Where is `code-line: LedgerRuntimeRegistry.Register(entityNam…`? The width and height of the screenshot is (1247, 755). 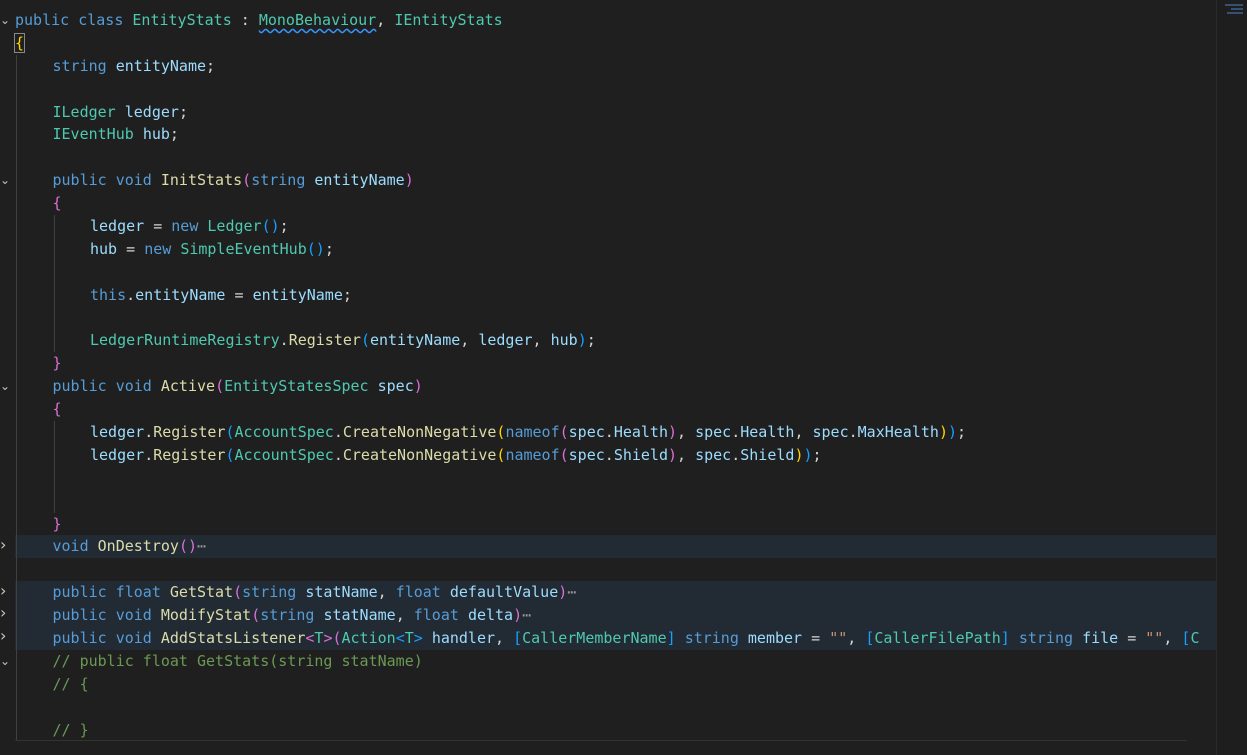 code-line: LedgerRuntimeRegistry.Register(entityNam… is located at coordinates (616, 341).